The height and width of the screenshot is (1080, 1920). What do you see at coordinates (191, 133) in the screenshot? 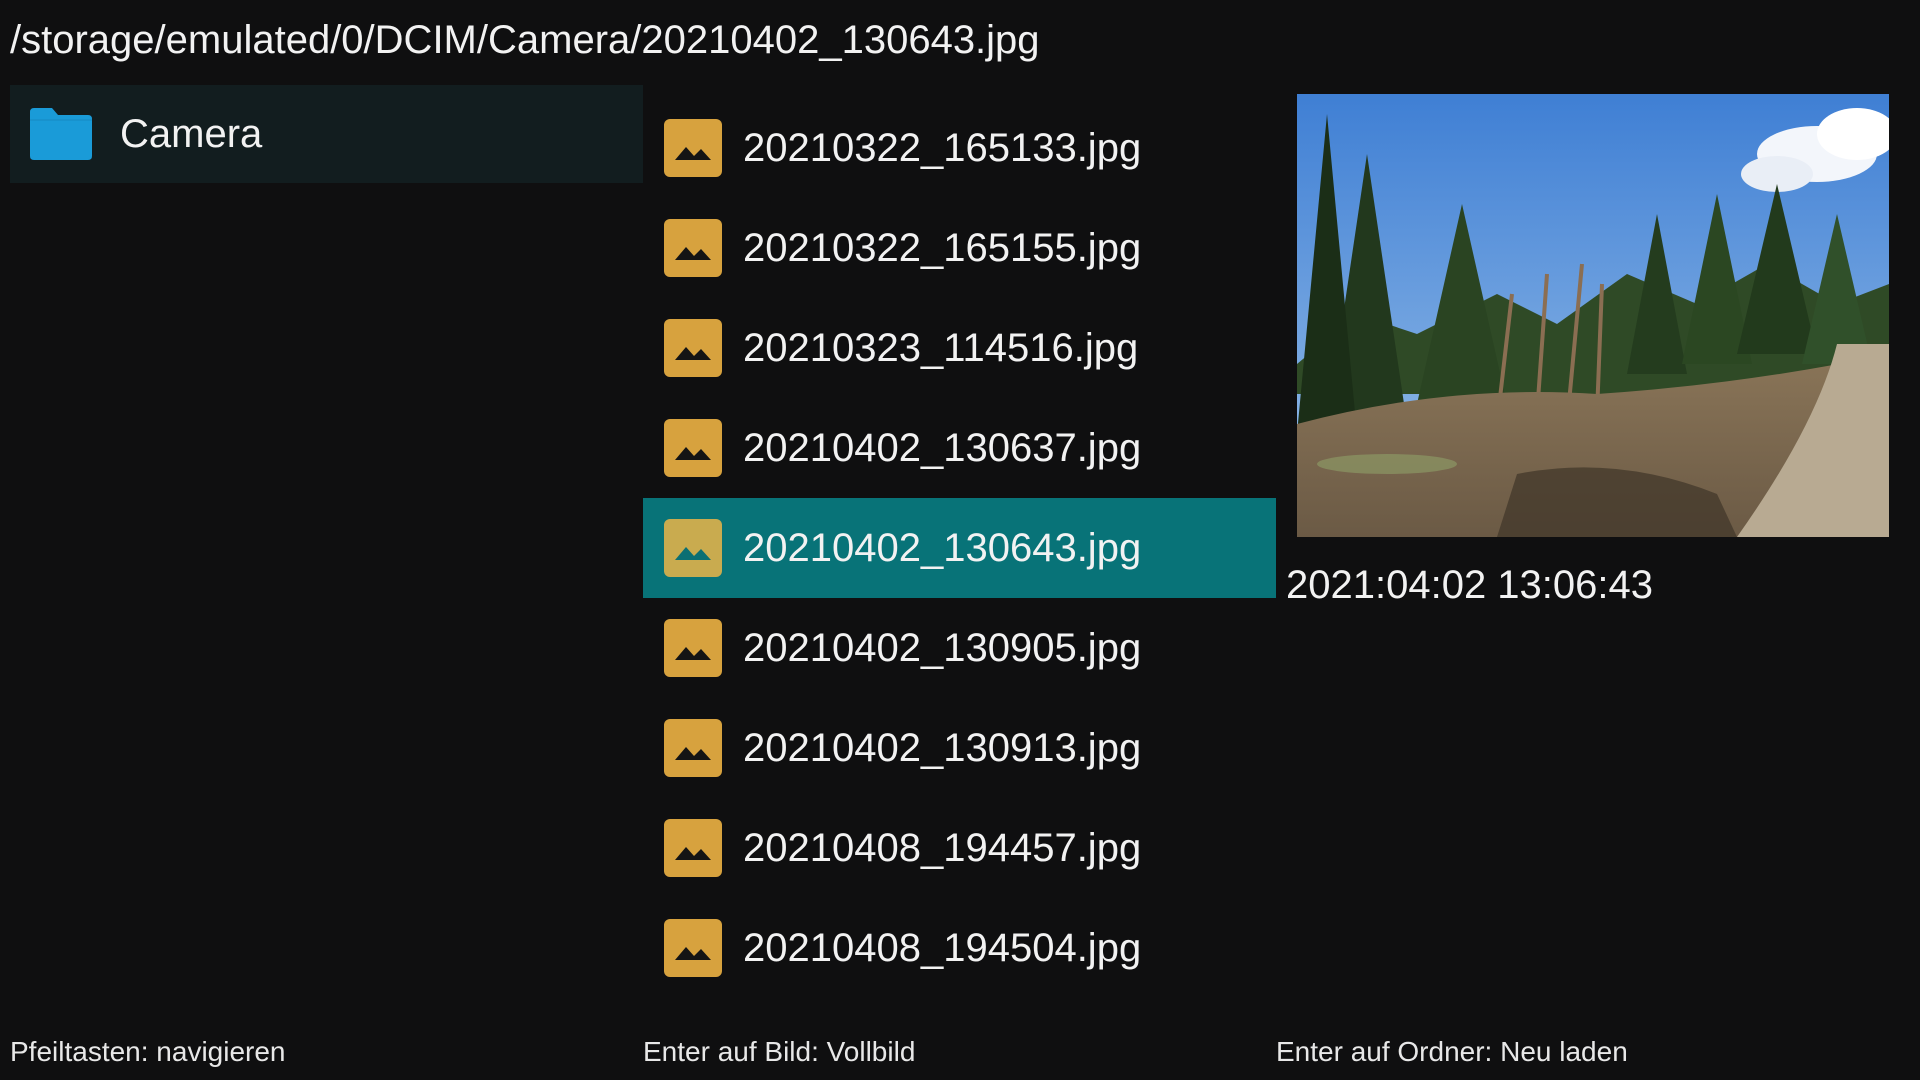
I see `folder-label: Camera` at bounding box center [191, 133].